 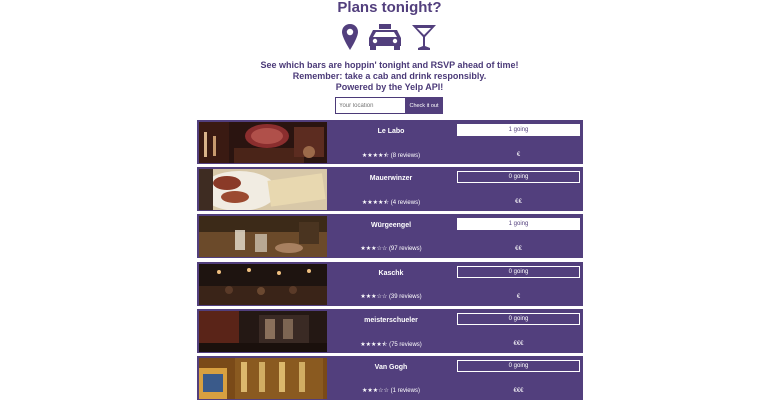 I want to click on review-count: (8 reviews), so click(x=405, y=156).